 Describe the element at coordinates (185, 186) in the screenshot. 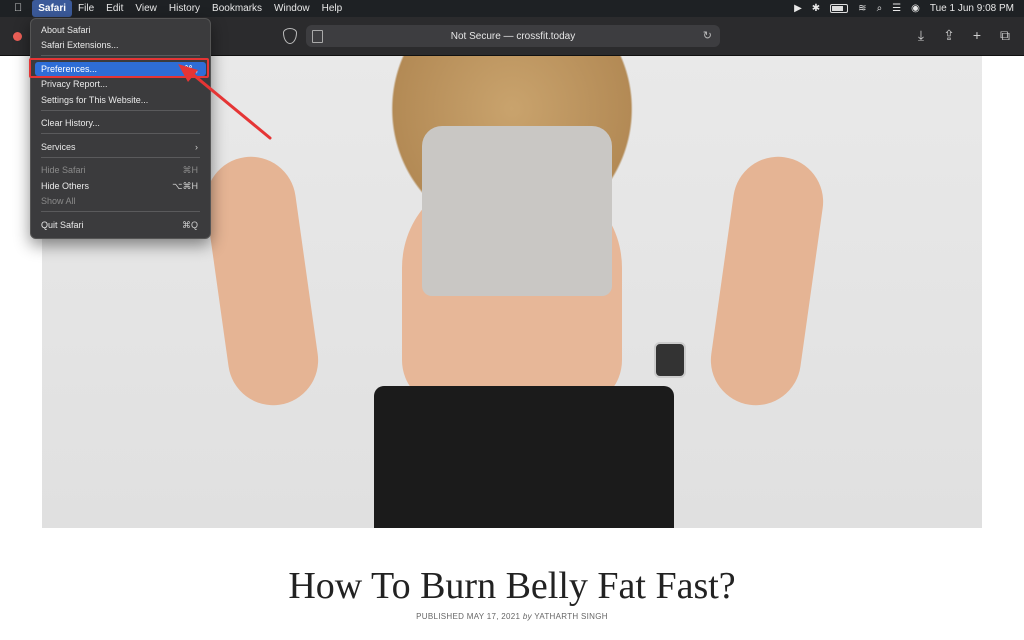

I see `menu-shortcut: ⌥⌘H` at that location.